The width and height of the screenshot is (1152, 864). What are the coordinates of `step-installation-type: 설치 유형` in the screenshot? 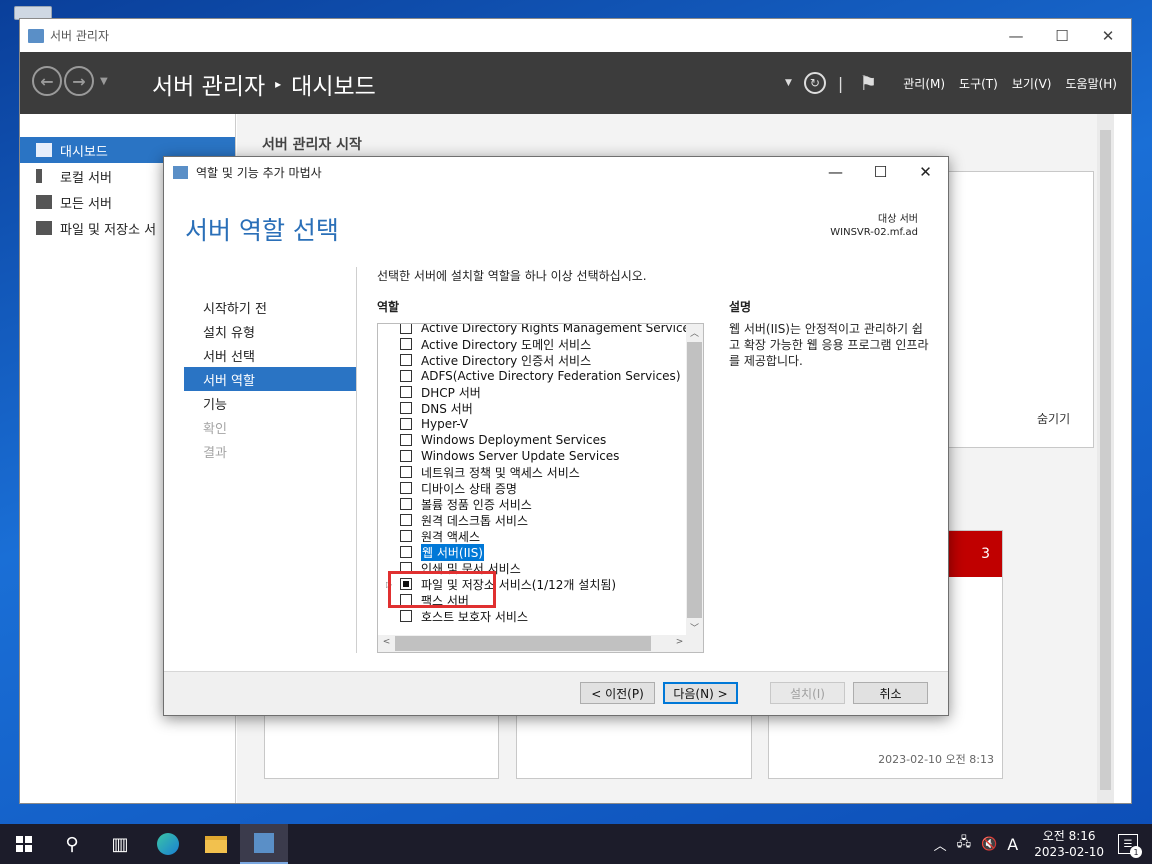 It's located at (270, 331).